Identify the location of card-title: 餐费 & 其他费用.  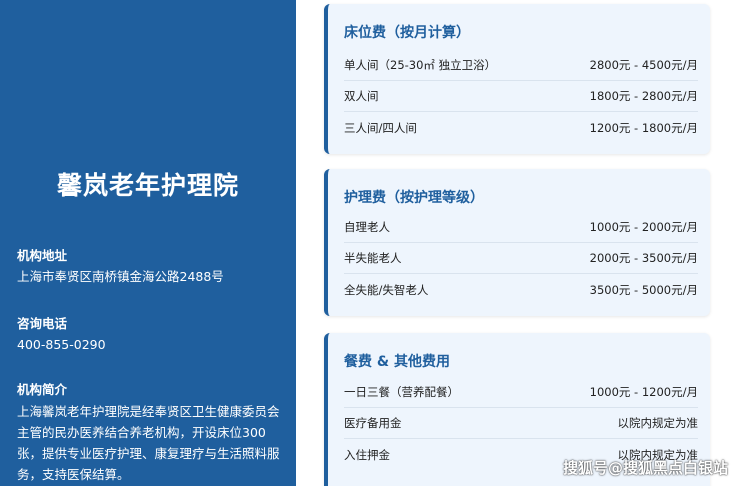
(397, 362).